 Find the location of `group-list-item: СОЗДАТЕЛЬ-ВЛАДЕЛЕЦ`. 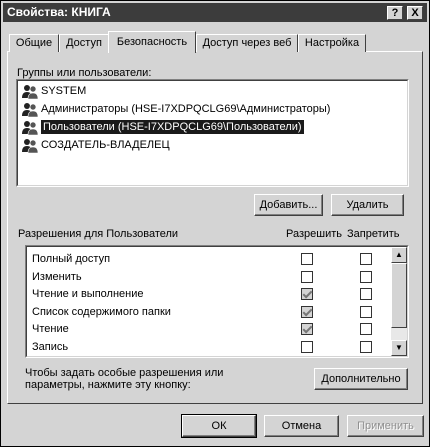

group-list-item: СОЗДАТЕЛЬ-ВЛАДЕЛЕЦ is located at coordinates (94, 145).